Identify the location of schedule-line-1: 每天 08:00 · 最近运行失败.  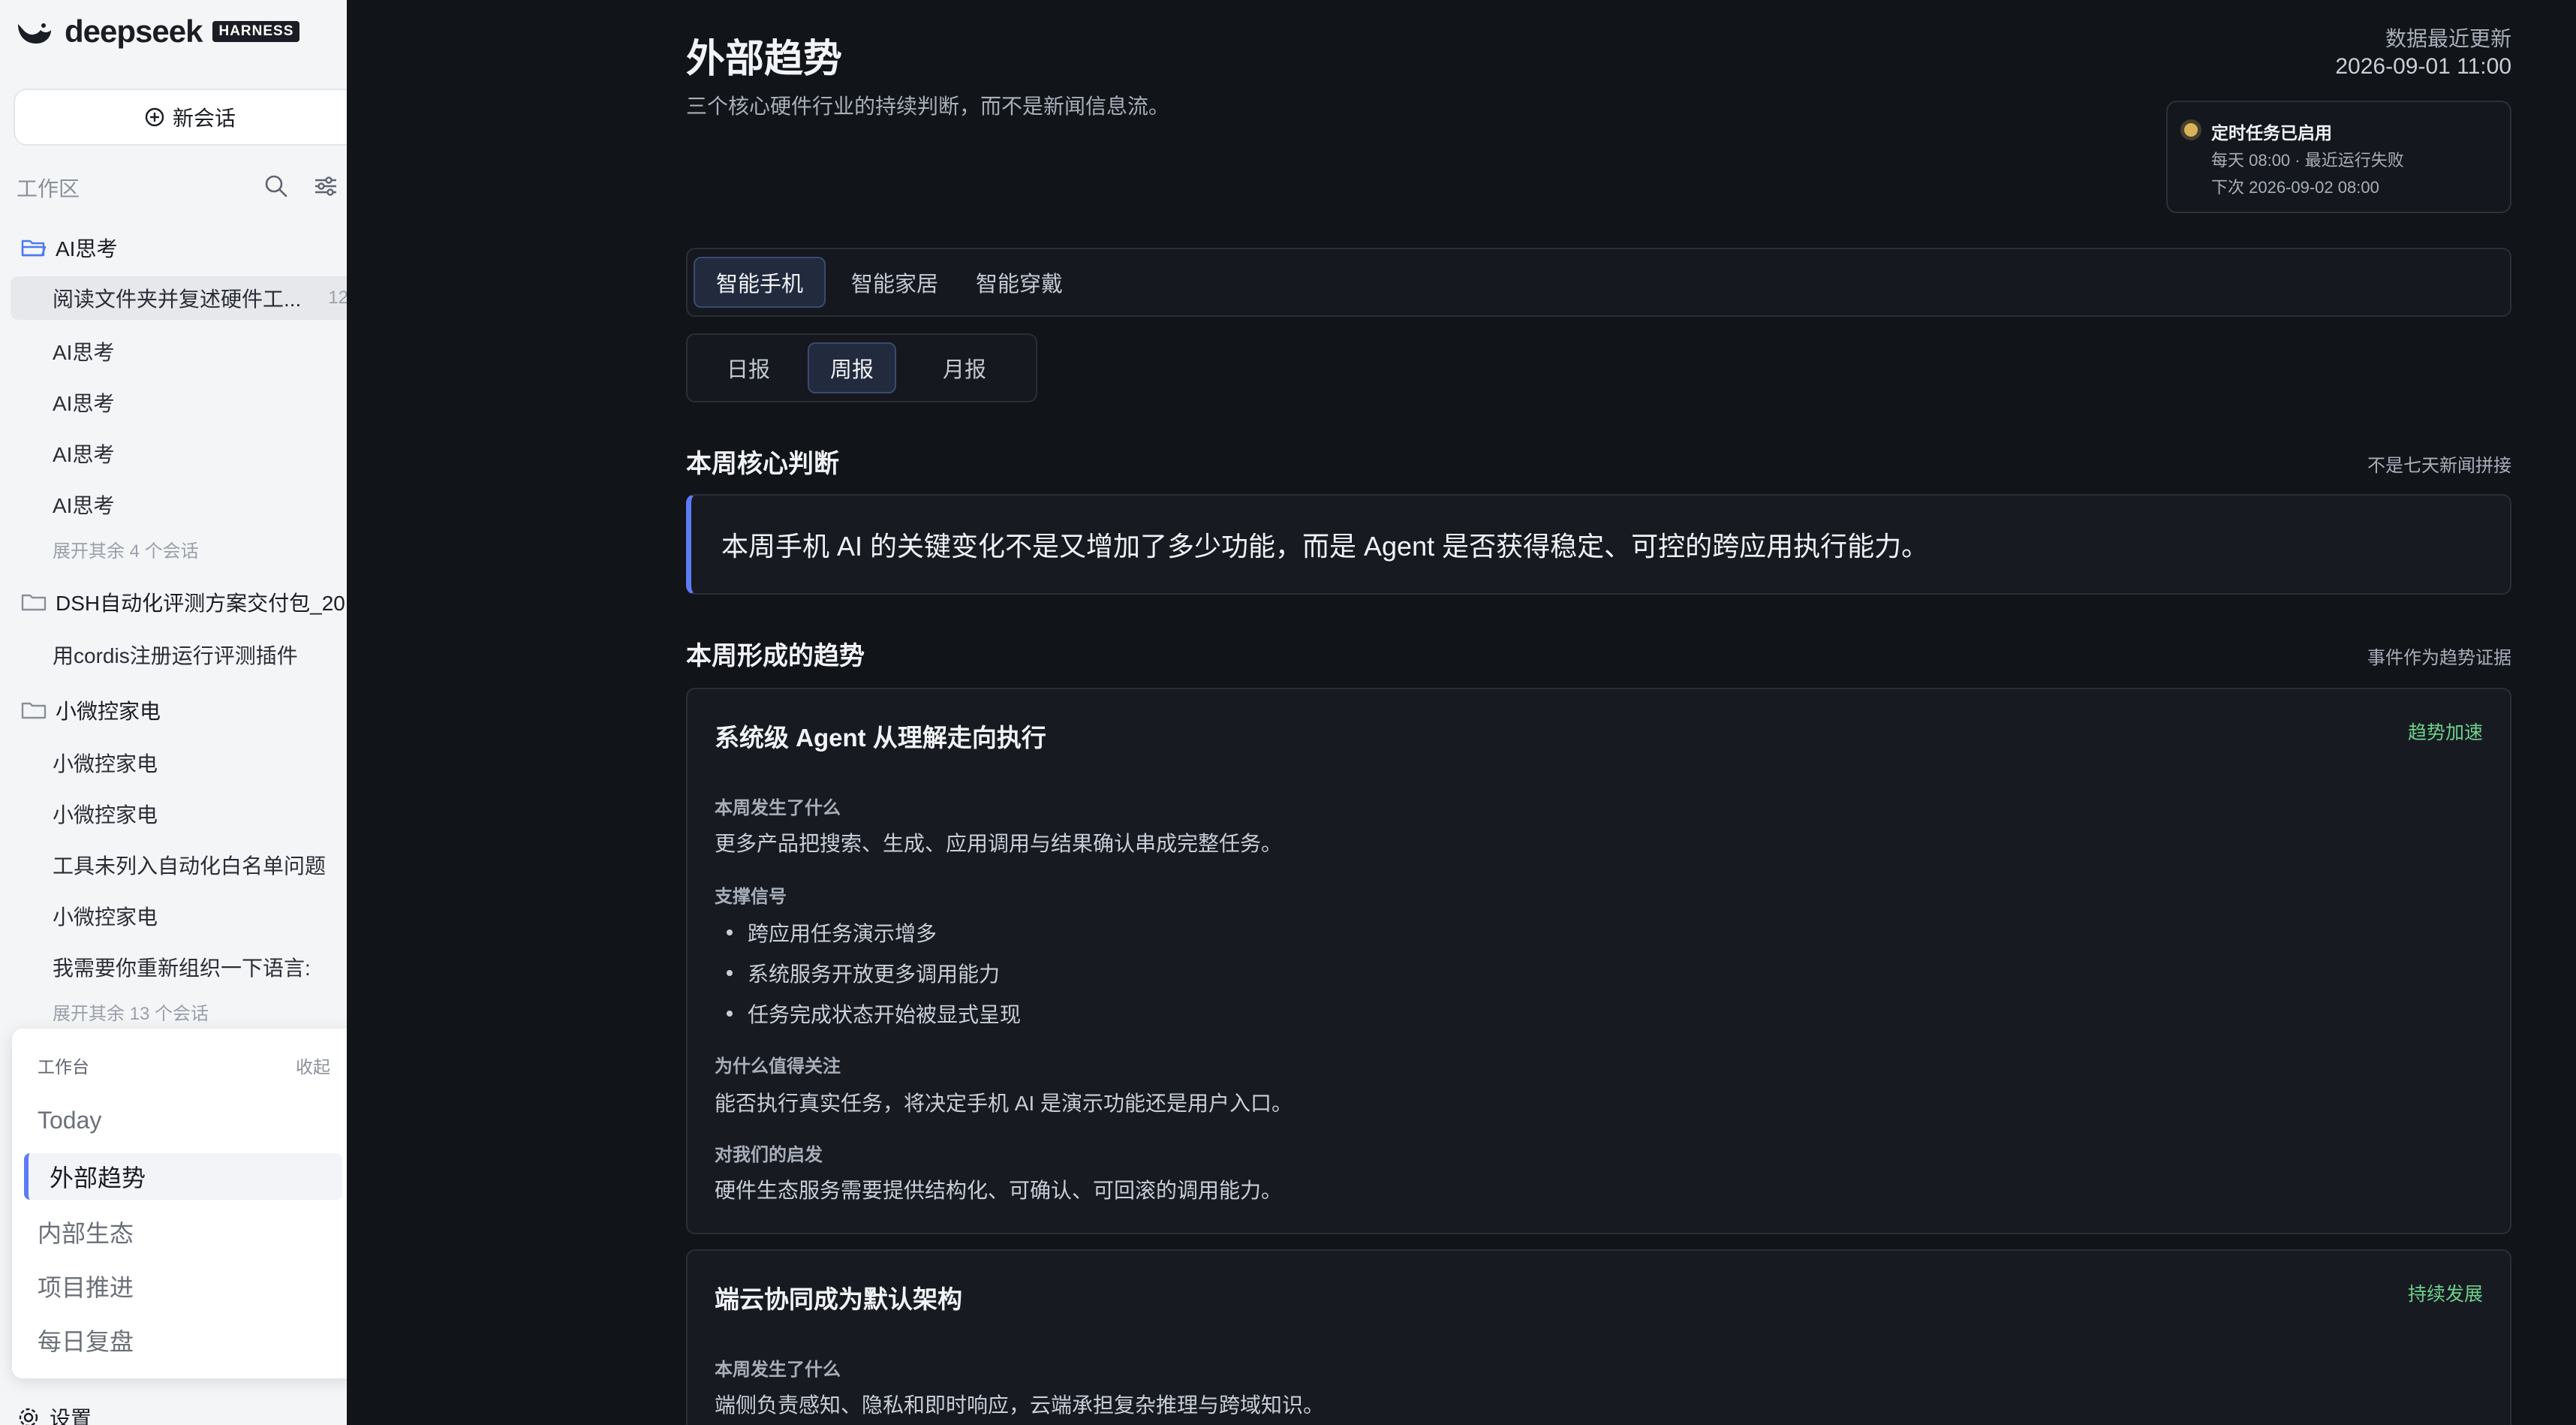
(2307, 160).